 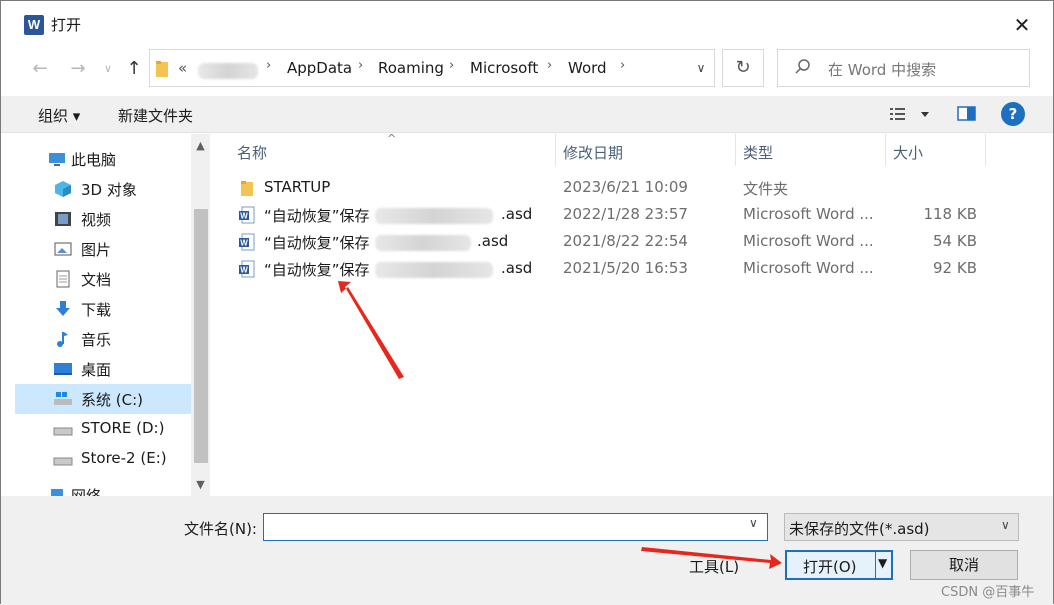 What do you see at coordinates (830, 567) in the screenshot?
I see `open-button-label: 打开(O)` at bounding box center [830, 567].